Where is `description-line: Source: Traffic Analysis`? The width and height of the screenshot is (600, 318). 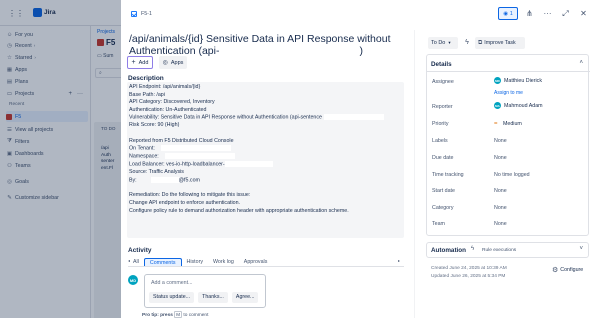 description-line: Source: Traffic Analysis is located at coordinates (156, 172).